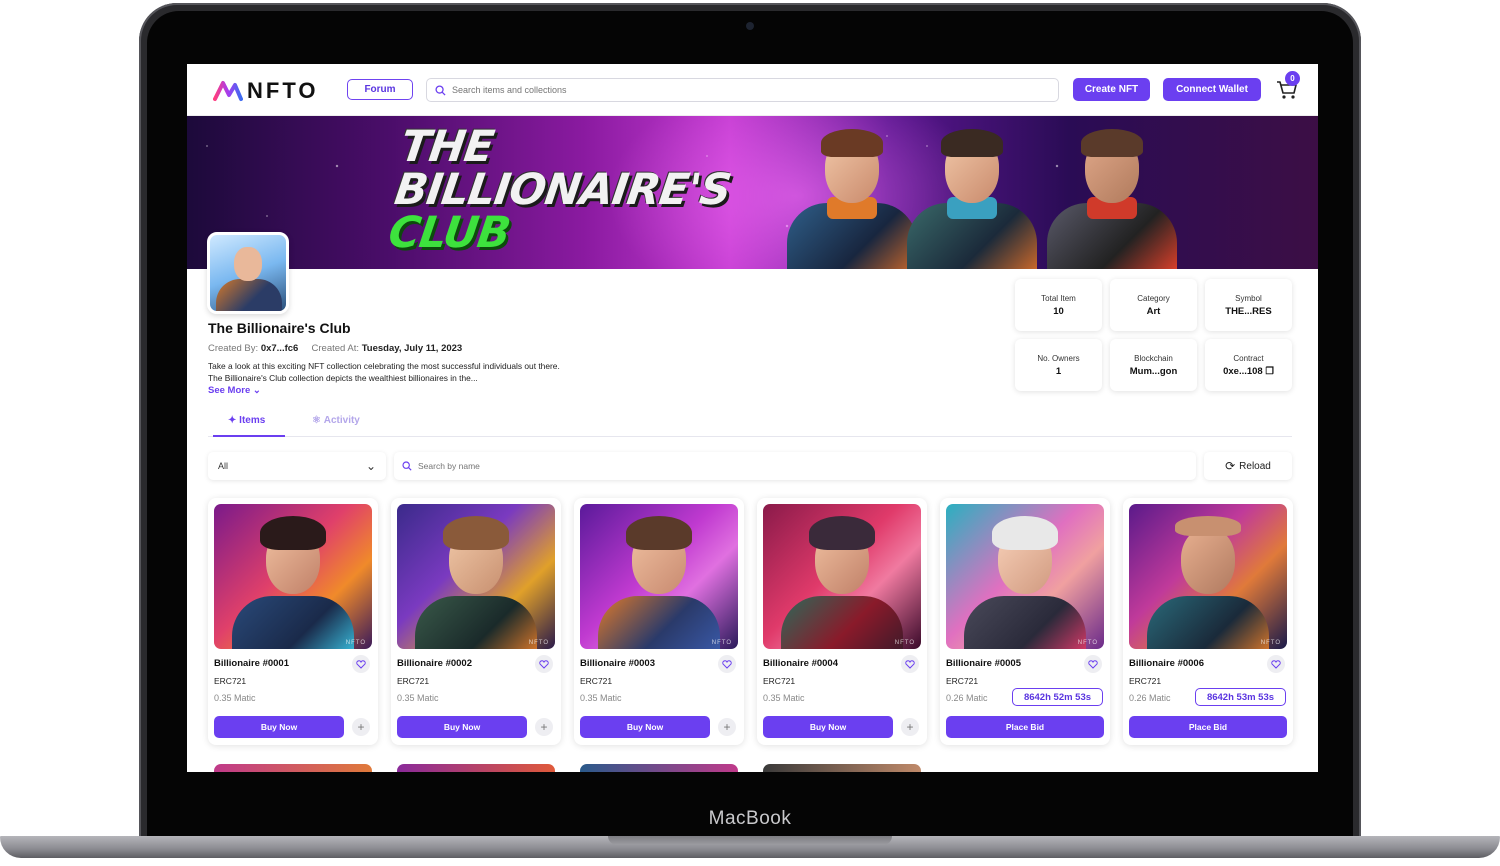 The height and width of the screenshot is (866, 1500). What do you see at coordinates (230, 681) in the screenshot?
I see `nft-standard: ERC721` at bounding box center [230, 681].